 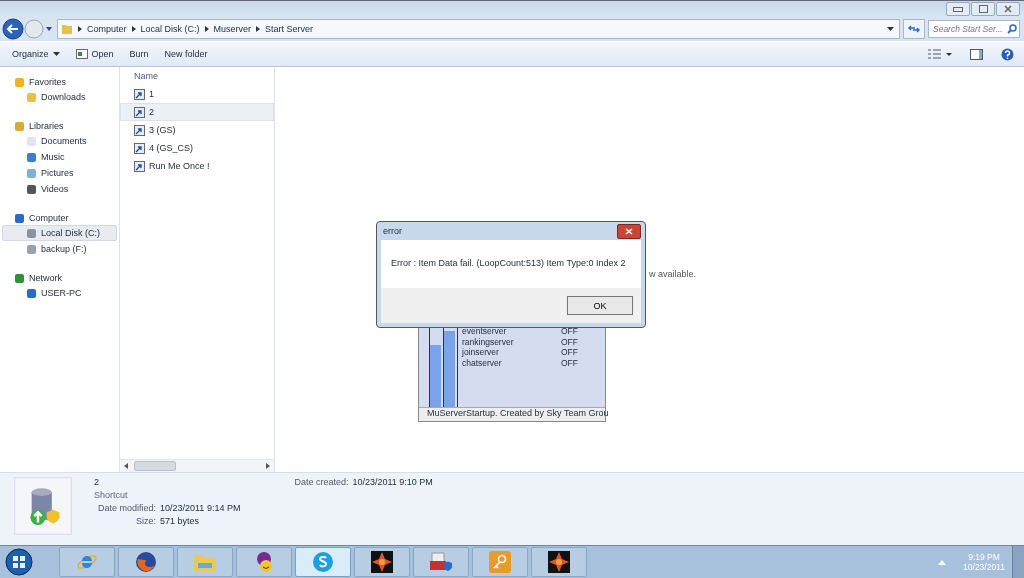 I want to click on breadcrumb: Computer, so click(x=107, y=29).